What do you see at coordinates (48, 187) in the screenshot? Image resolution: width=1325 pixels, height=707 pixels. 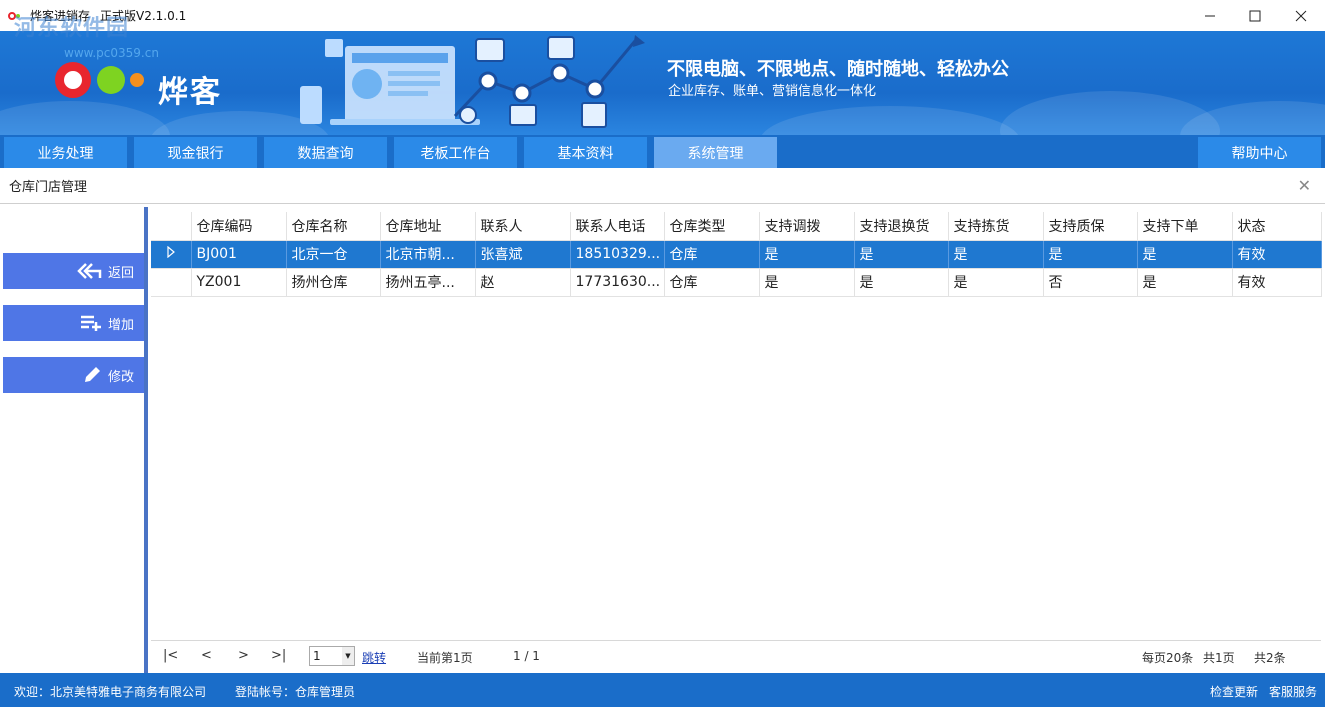 I see `page-title: 仓库门店管理` at bounding box center [48, 187].